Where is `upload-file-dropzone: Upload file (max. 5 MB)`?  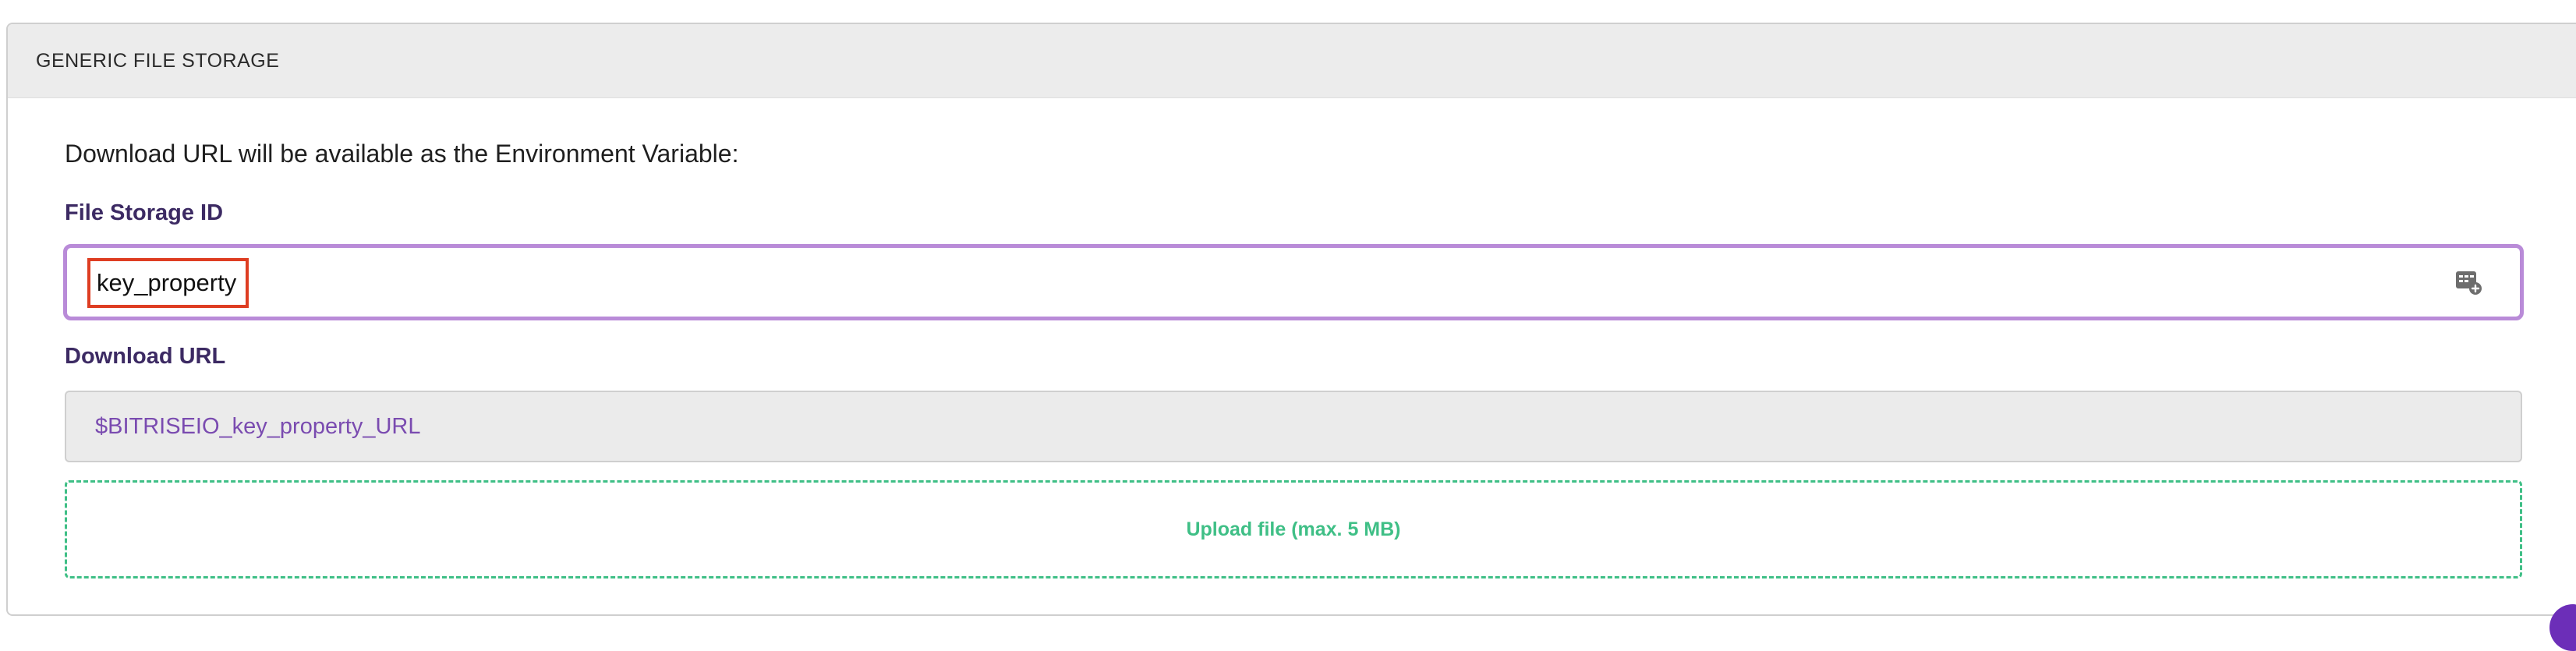
upload-file-dropzone: Upload file (max. 5 MB) is located at coordinates (1293, 529).